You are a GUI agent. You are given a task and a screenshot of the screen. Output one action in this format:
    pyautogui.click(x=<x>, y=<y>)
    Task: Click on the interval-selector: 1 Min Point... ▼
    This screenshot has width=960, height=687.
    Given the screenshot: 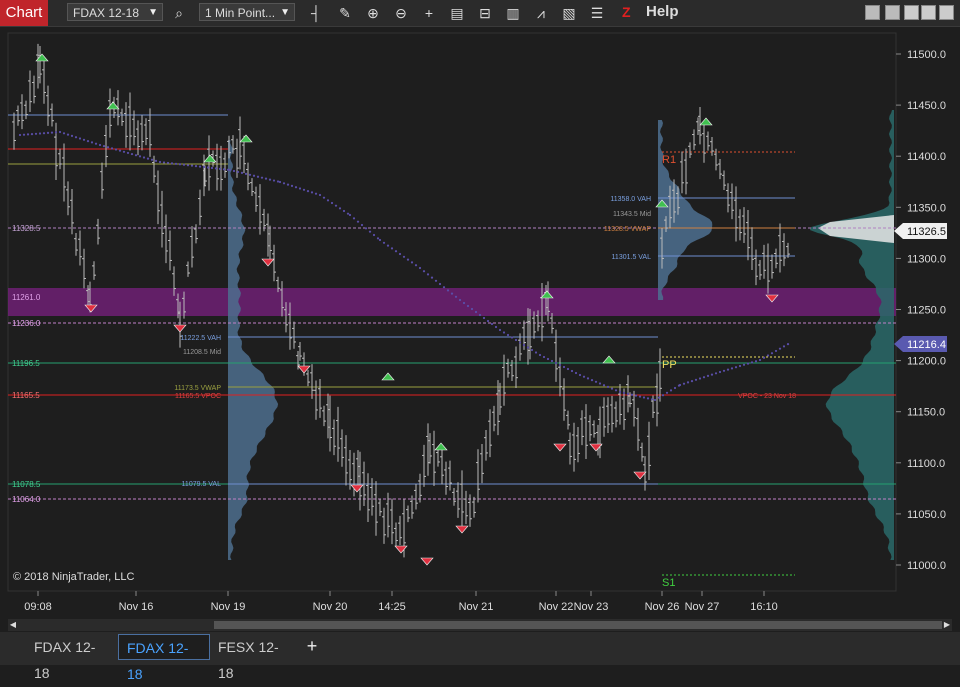 What is the action you would take?
    pyautogui.click(x=247, y=12)
    